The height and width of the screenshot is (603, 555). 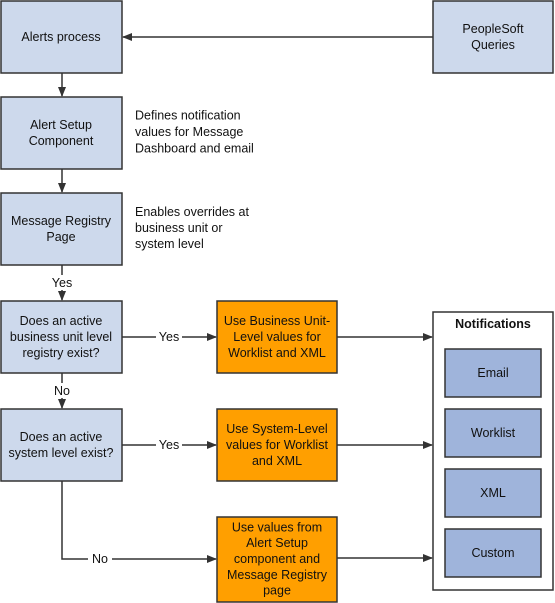 I want to click on alert-setup-label: Component, so click(x=61, y=141).